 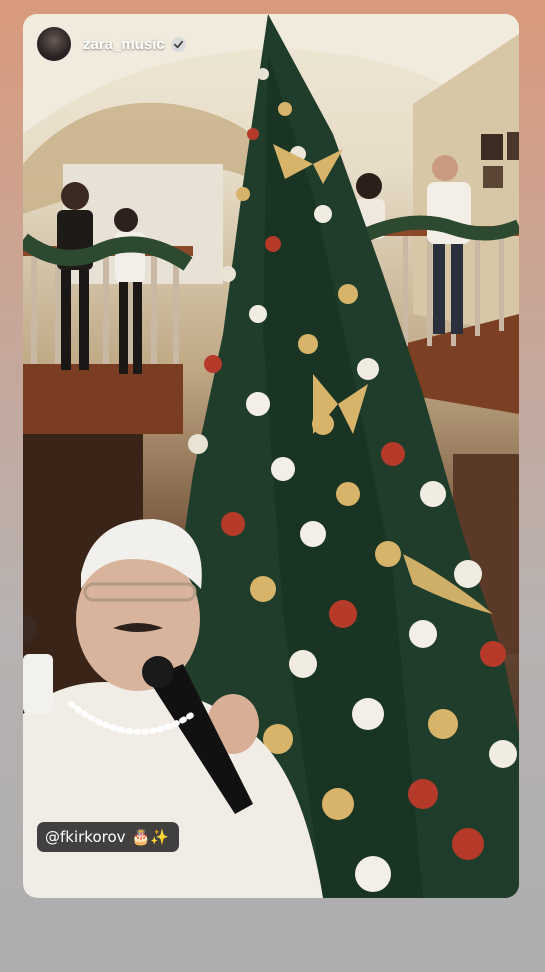 I want to click on balcony-balusters-left, so click(x=105, y=310).